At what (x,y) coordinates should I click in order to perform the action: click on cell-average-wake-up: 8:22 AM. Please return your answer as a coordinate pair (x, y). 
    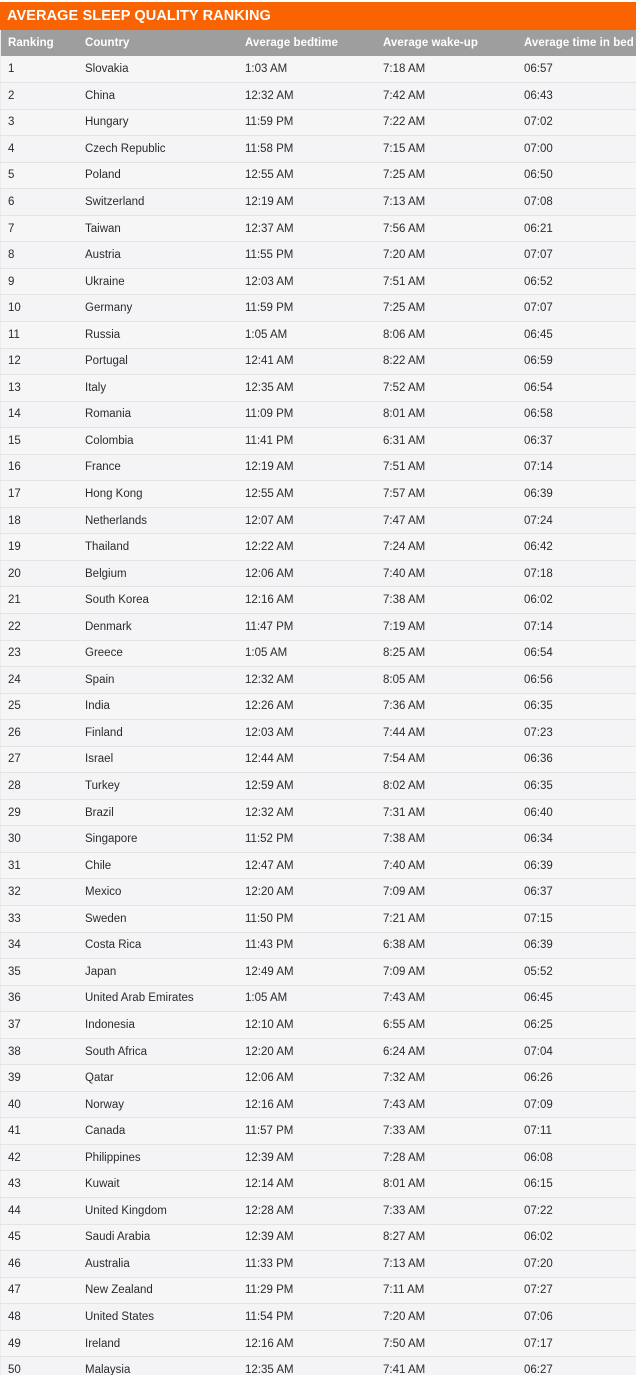
    Looking at the image, I should click on (404, 361).